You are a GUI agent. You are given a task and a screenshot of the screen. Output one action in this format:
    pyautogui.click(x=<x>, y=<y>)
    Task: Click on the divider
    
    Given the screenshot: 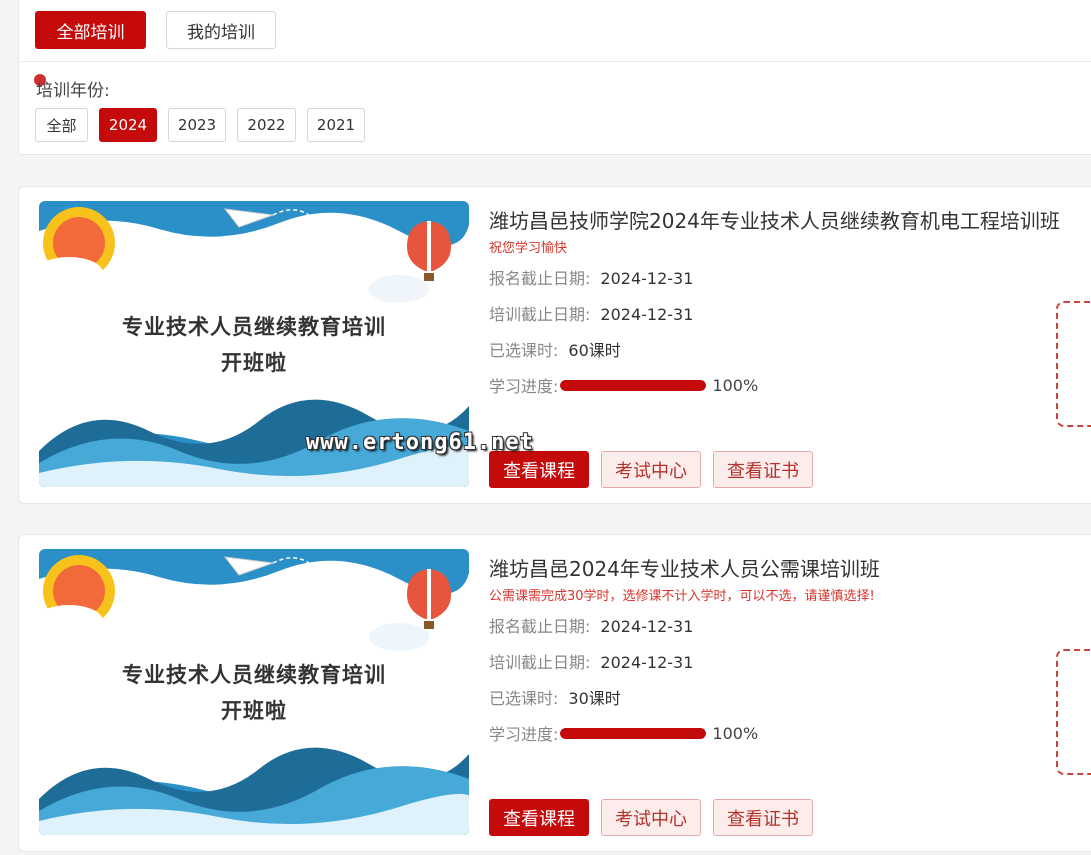 What is the action you would take?
    pyautogui.click(x=555, y=61)
    